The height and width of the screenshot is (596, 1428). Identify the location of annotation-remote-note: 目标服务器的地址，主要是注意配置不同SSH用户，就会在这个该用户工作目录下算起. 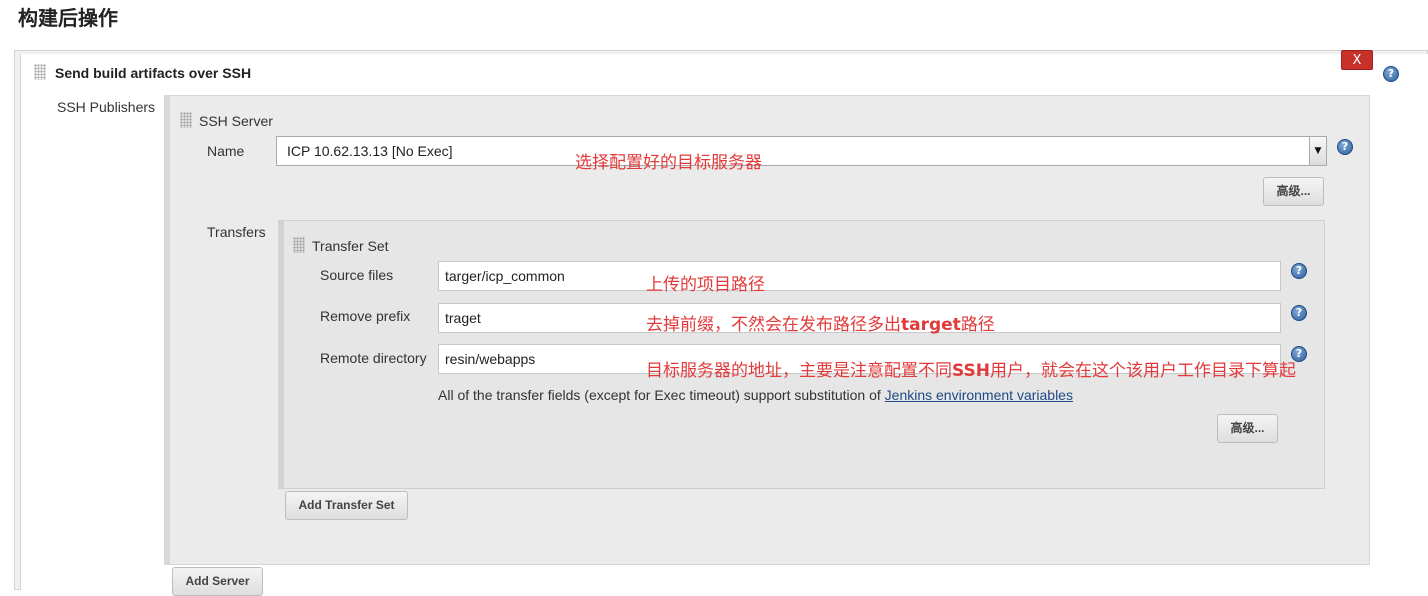
(971, 368).